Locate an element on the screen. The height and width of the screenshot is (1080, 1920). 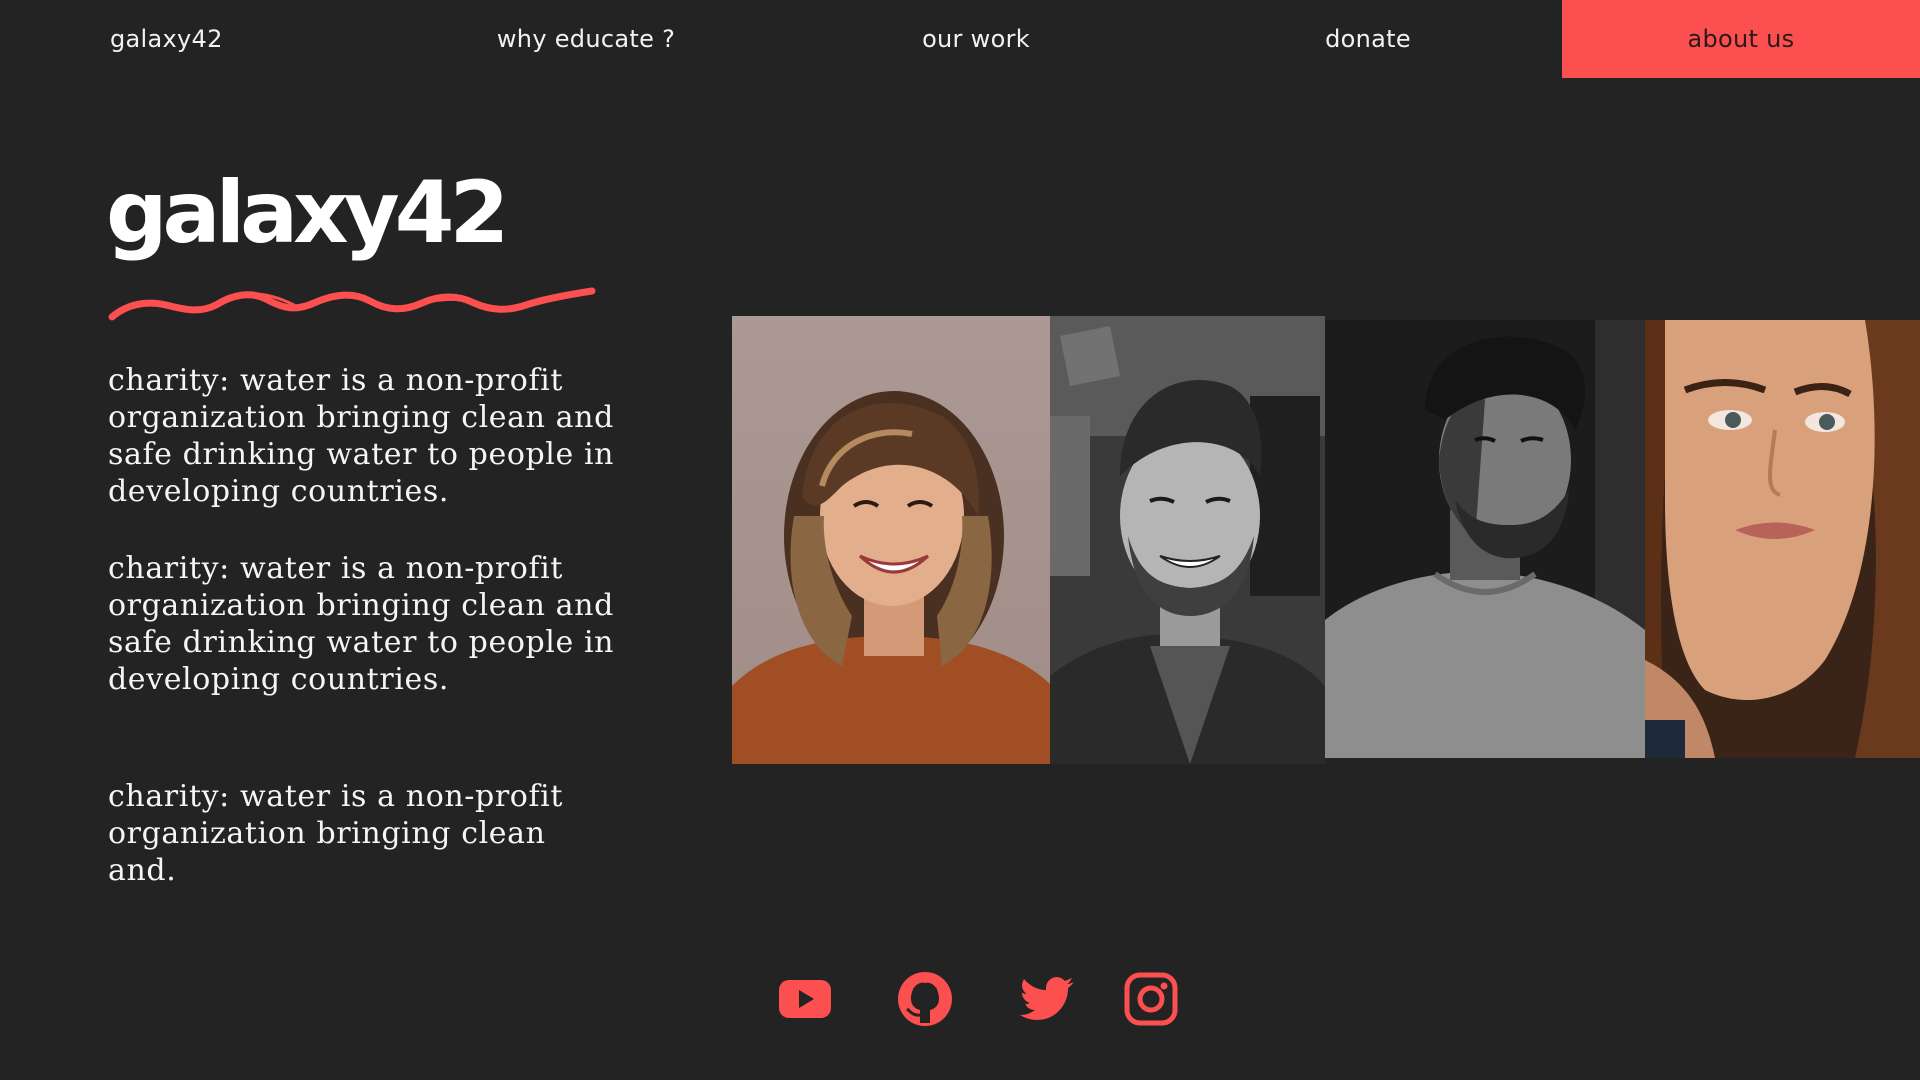
nav-why-educate: why educate ? is located at coordinates (586, 39).